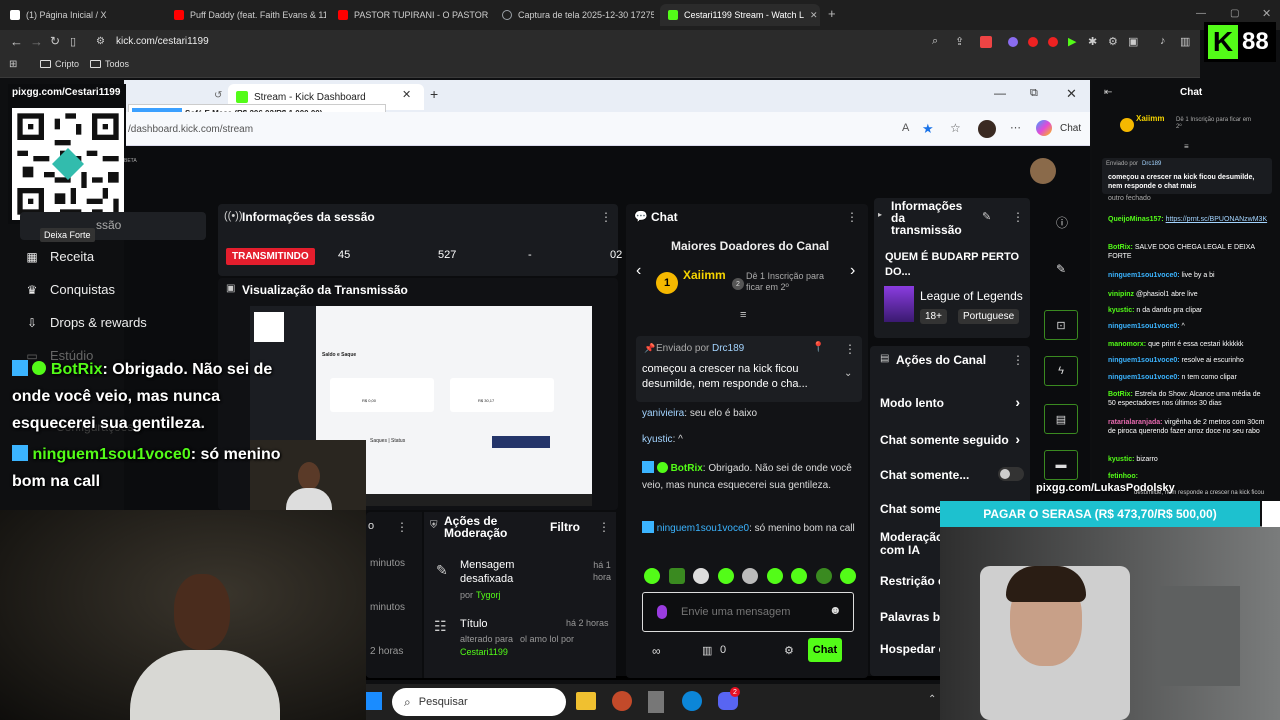  What do you see at coordinates (59, 256) in the screenshot?
I see `nav-item-receita: ▦ Receita` at bounding box center [59, 256].